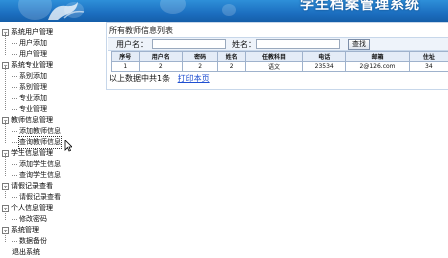 The image size is (448, 258). Describe the element at coordinates (273, 67) in the screenshot. I see `table-cell: 语文` at that location.